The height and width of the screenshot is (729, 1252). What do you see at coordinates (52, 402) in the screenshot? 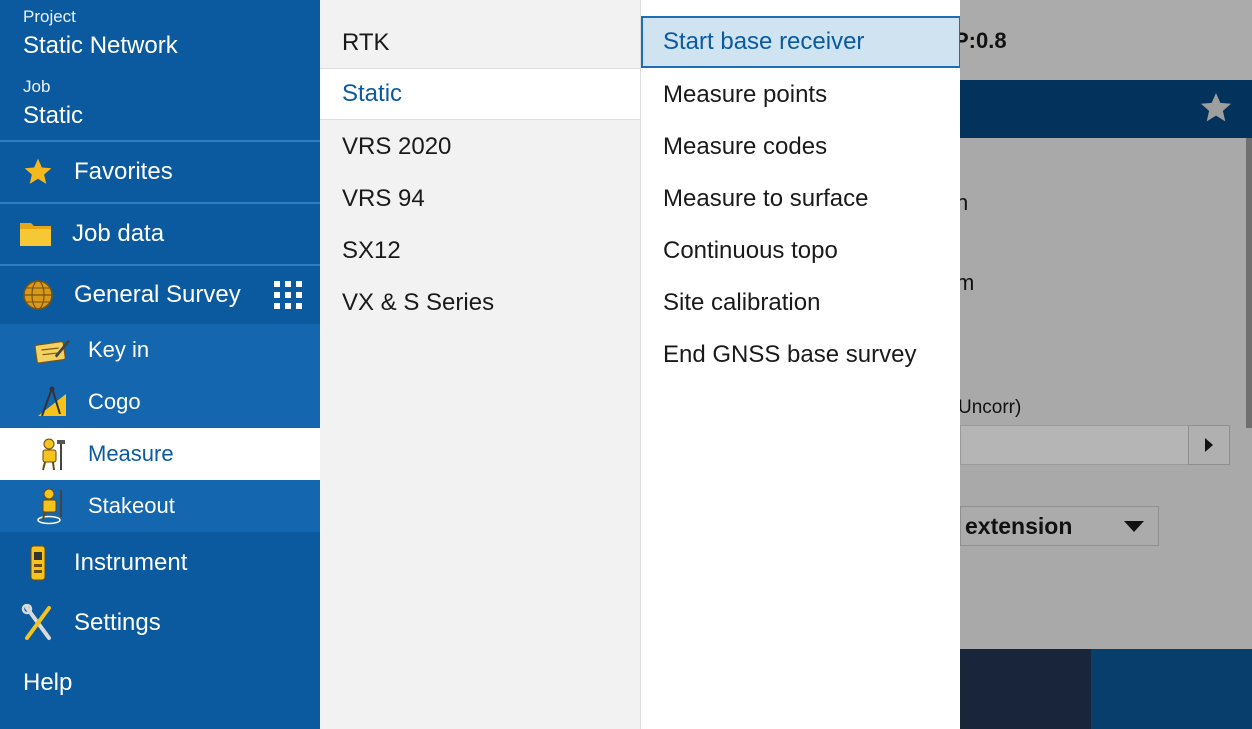
I see `compass-icon` at bounding box center [52, 402].